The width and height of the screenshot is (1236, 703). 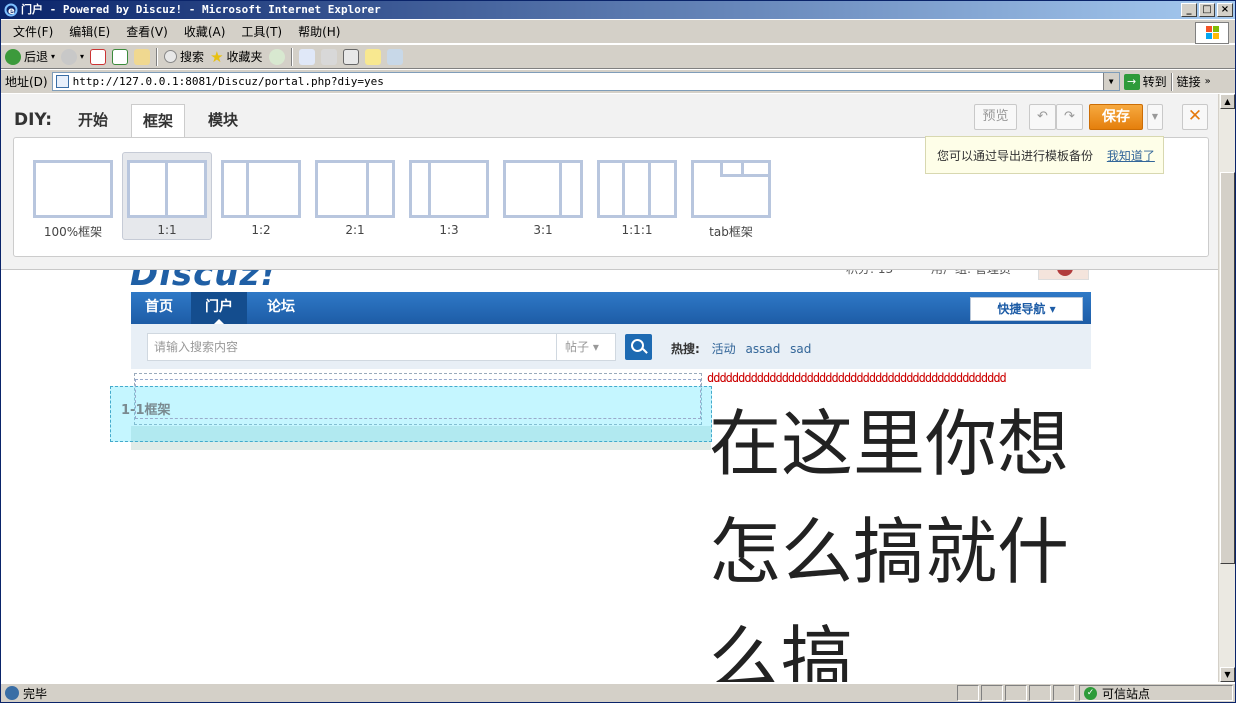 What do you see at coordinates (236, 57) in the screenshot?
I see `favorites-button: ★ 收藏夹` at bounding box center [236, 57].